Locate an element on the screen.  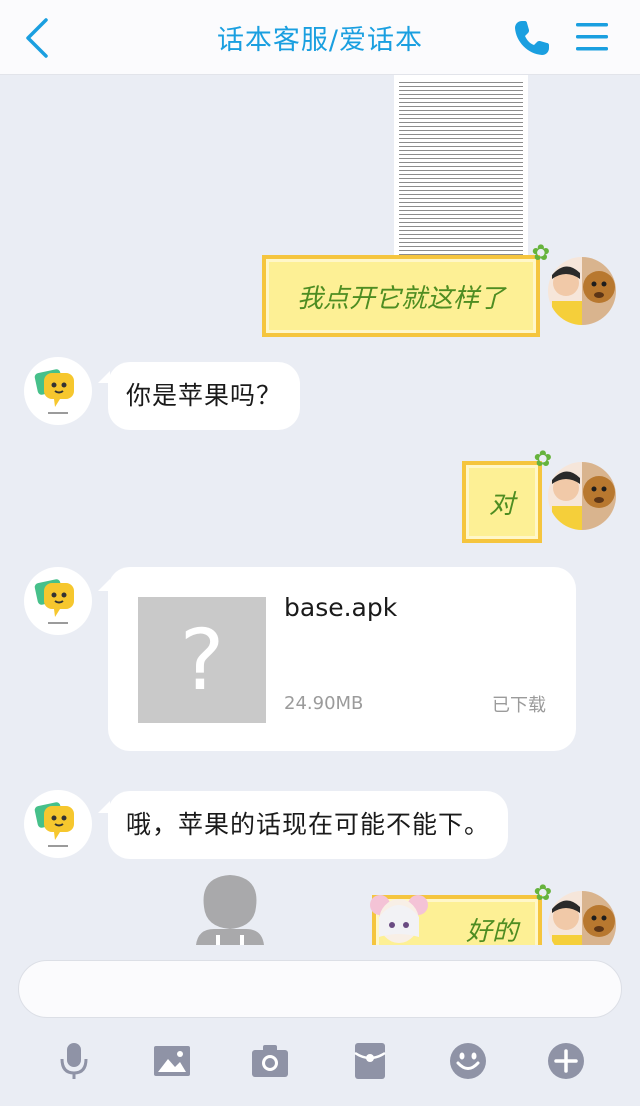
sticker-text: 好的 is located at coordinates (491, 931).